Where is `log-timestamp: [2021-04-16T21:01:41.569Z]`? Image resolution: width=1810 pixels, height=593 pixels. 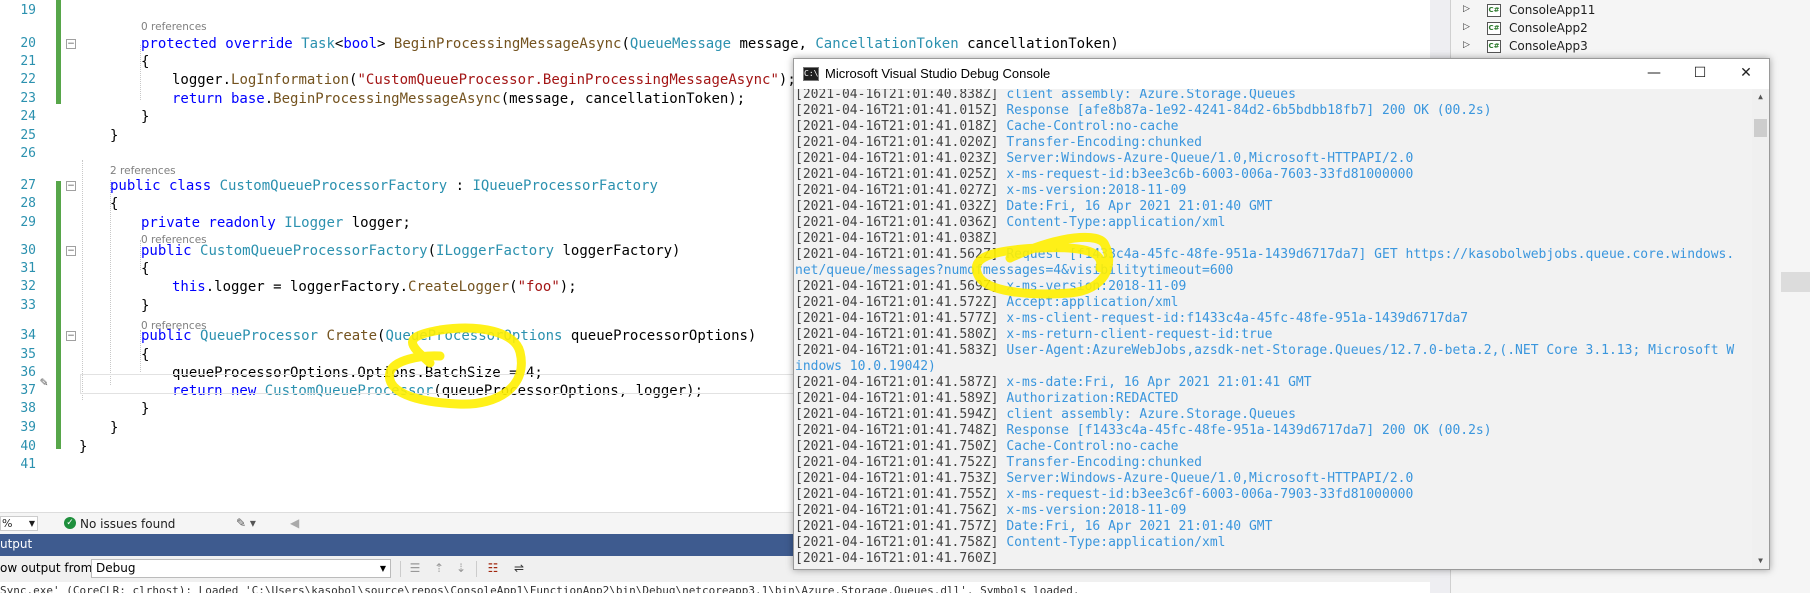 log-timestamp: [2021-04-16T21:01:41.569Z] is located at coordinates (897, 286).